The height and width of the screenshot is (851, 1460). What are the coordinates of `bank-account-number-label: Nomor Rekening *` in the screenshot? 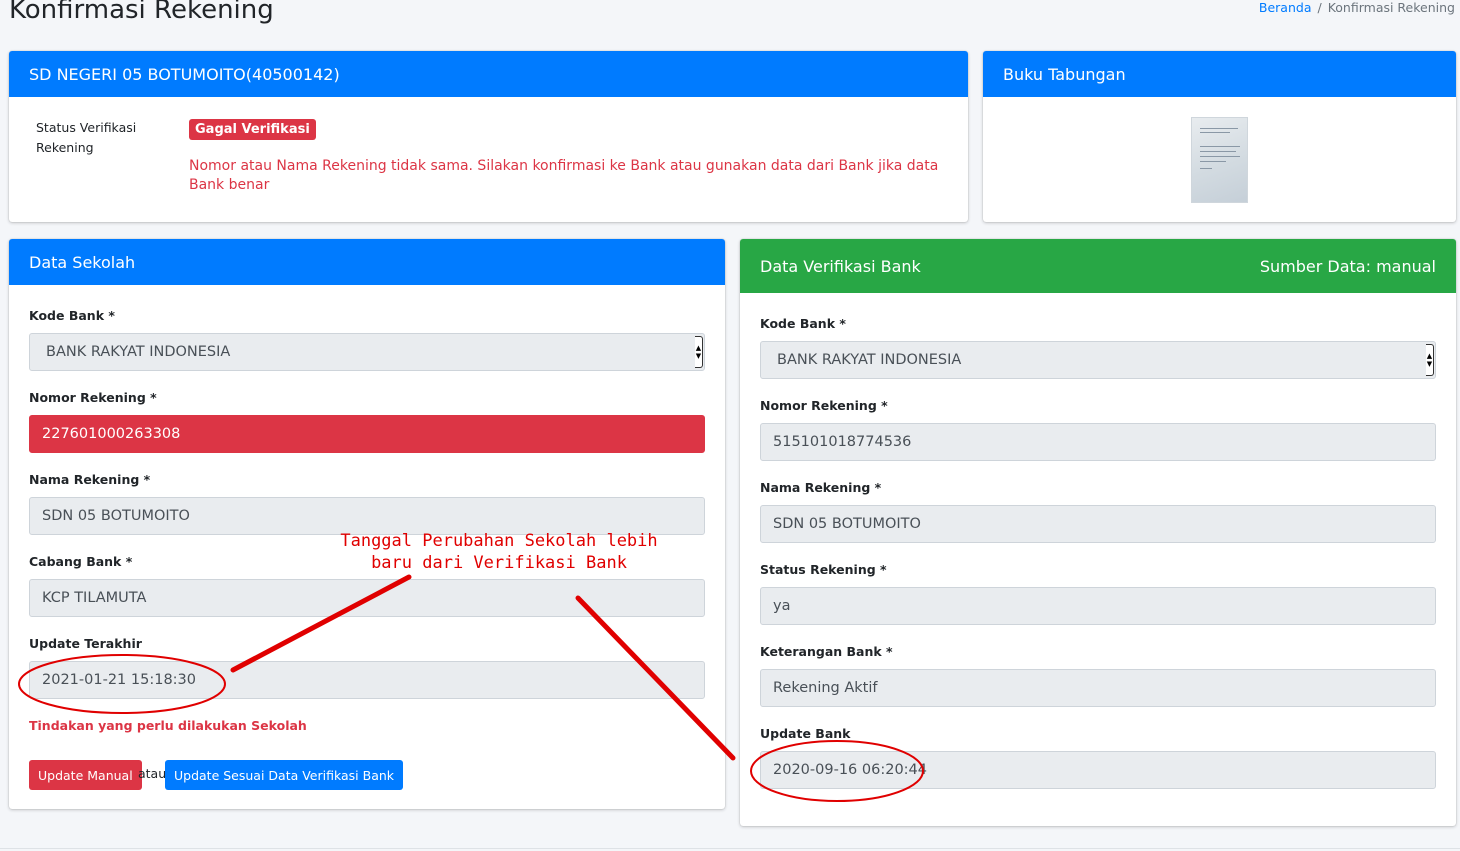 It's located at (824, 405).